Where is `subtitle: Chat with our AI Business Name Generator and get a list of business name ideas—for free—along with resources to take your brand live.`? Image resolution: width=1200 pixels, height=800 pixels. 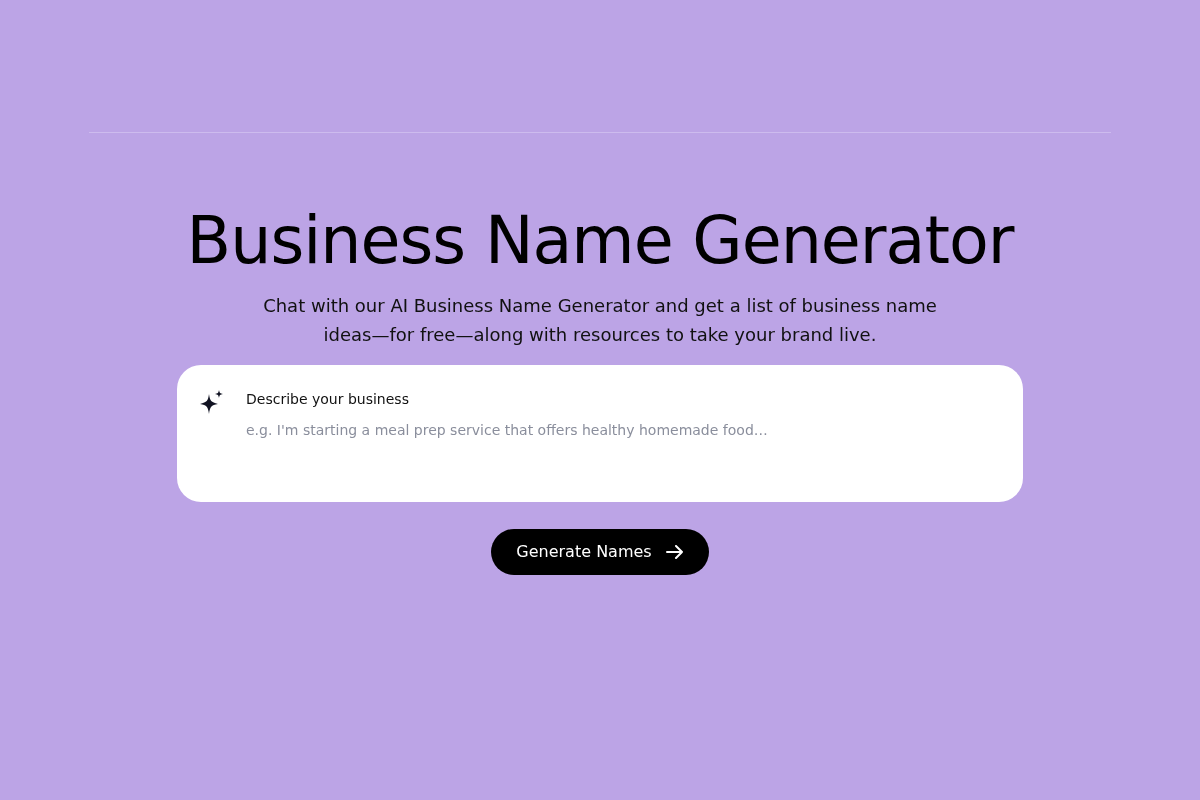 subtitle: Chat with our AI Business Name Generator and get a list of business name ideas—for free—along with resources to take your brand live. is located at coordinates (600, 320).